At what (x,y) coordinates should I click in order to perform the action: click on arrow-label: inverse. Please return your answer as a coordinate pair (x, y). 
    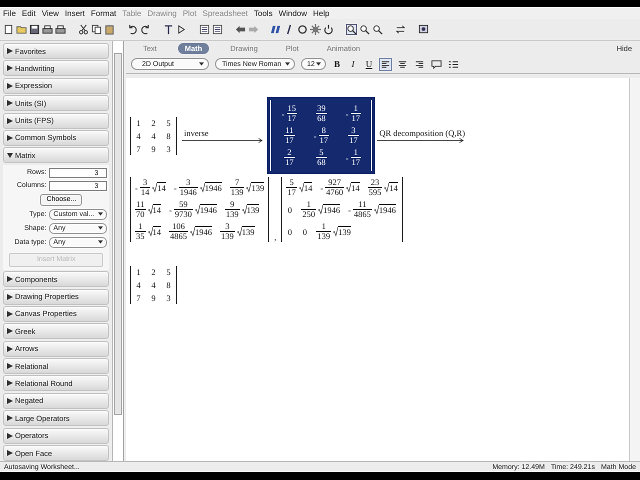
    Looking at the image, I should click on (196, 133).